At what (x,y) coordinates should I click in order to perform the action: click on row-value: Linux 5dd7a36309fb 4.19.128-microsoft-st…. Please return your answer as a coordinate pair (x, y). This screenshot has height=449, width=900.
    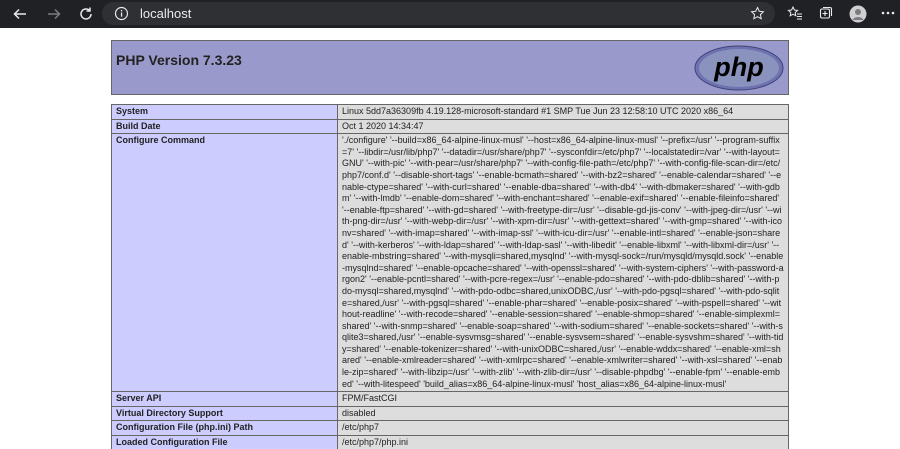
    Looking at the image, I should click on (563, 112).